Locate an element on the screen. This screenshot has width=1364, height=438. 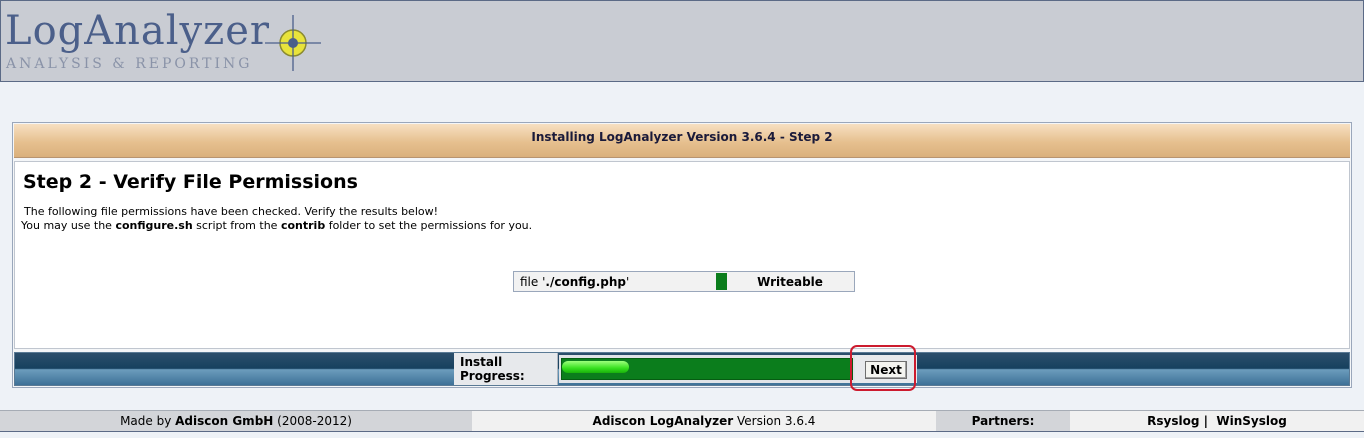
footer-made-by: Made by Adiscon GmbH (2008-2012) is located at coordinates (236, 421).